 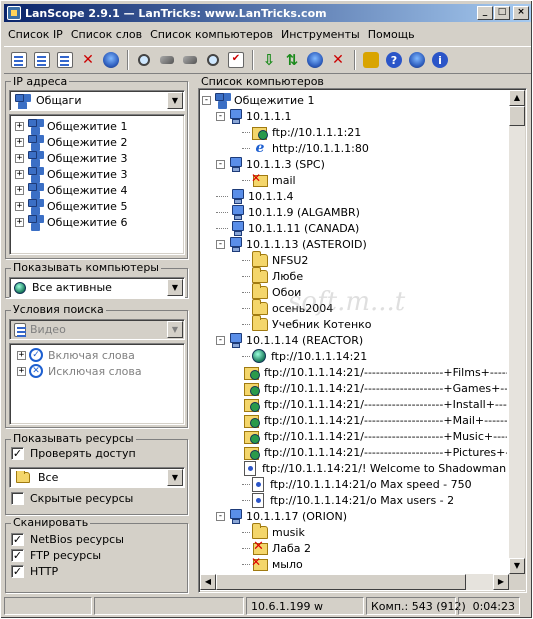 What do you see at coordinates (517, 332) in the screenshot?
I see `vertical-scrollbar: ▲ ▼` at bounding box center [517, 332].